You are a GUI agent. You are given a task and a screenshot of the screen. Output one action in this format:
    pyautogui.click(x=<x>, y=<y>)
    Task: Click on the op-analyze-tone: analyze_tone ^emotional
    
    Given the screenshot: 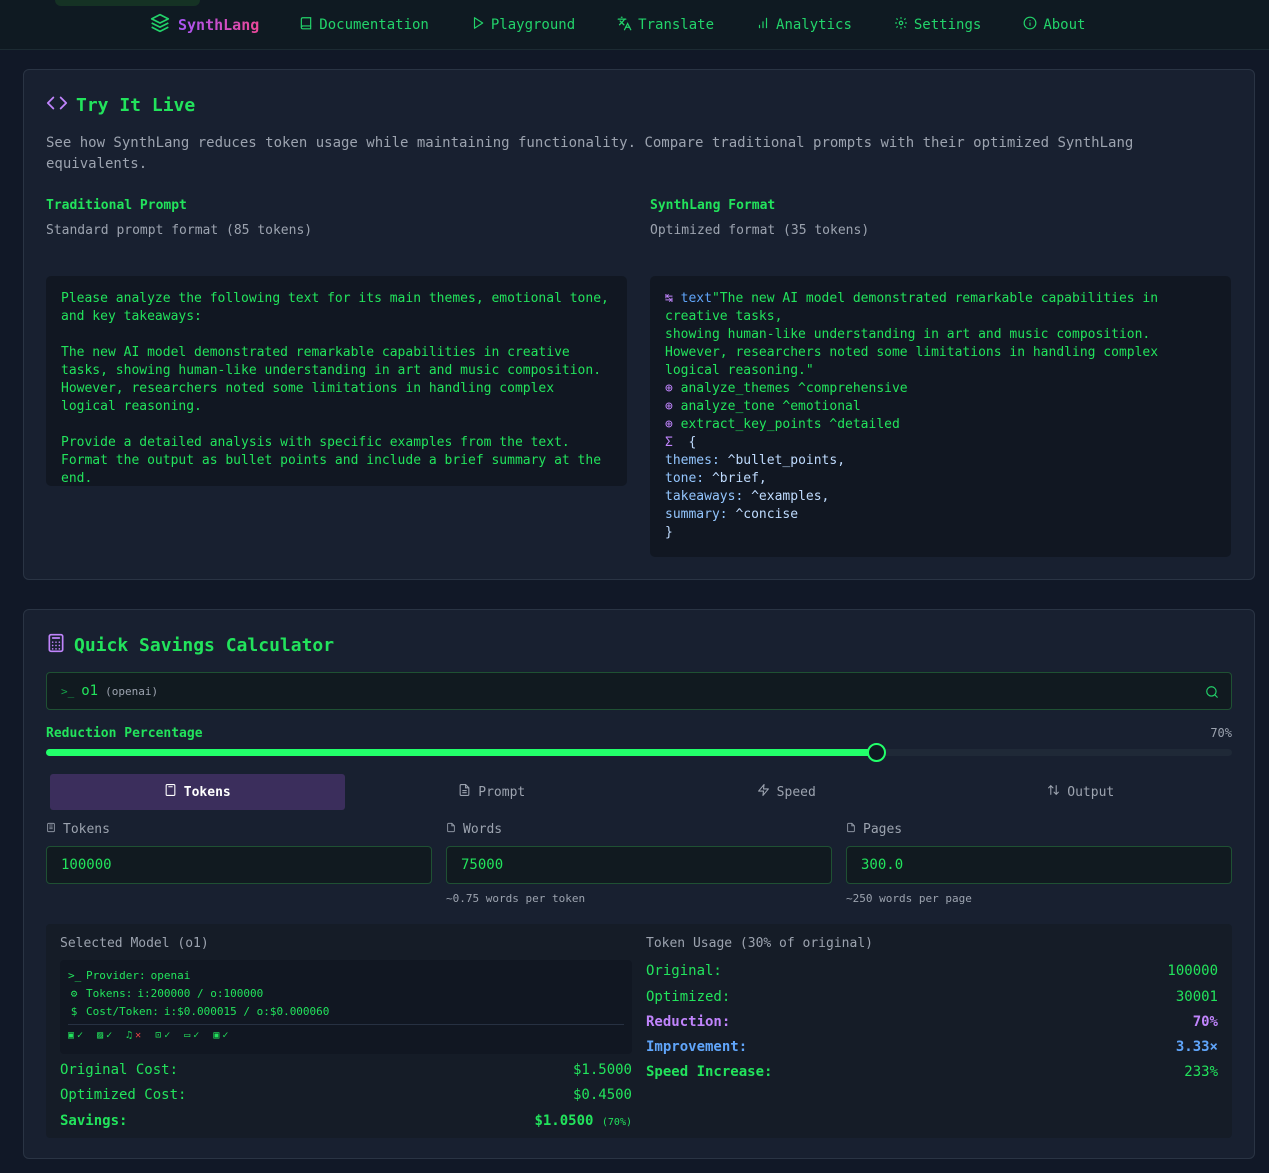 What is the action you would take?
    pyautogui.click(x=770, y=406)
    